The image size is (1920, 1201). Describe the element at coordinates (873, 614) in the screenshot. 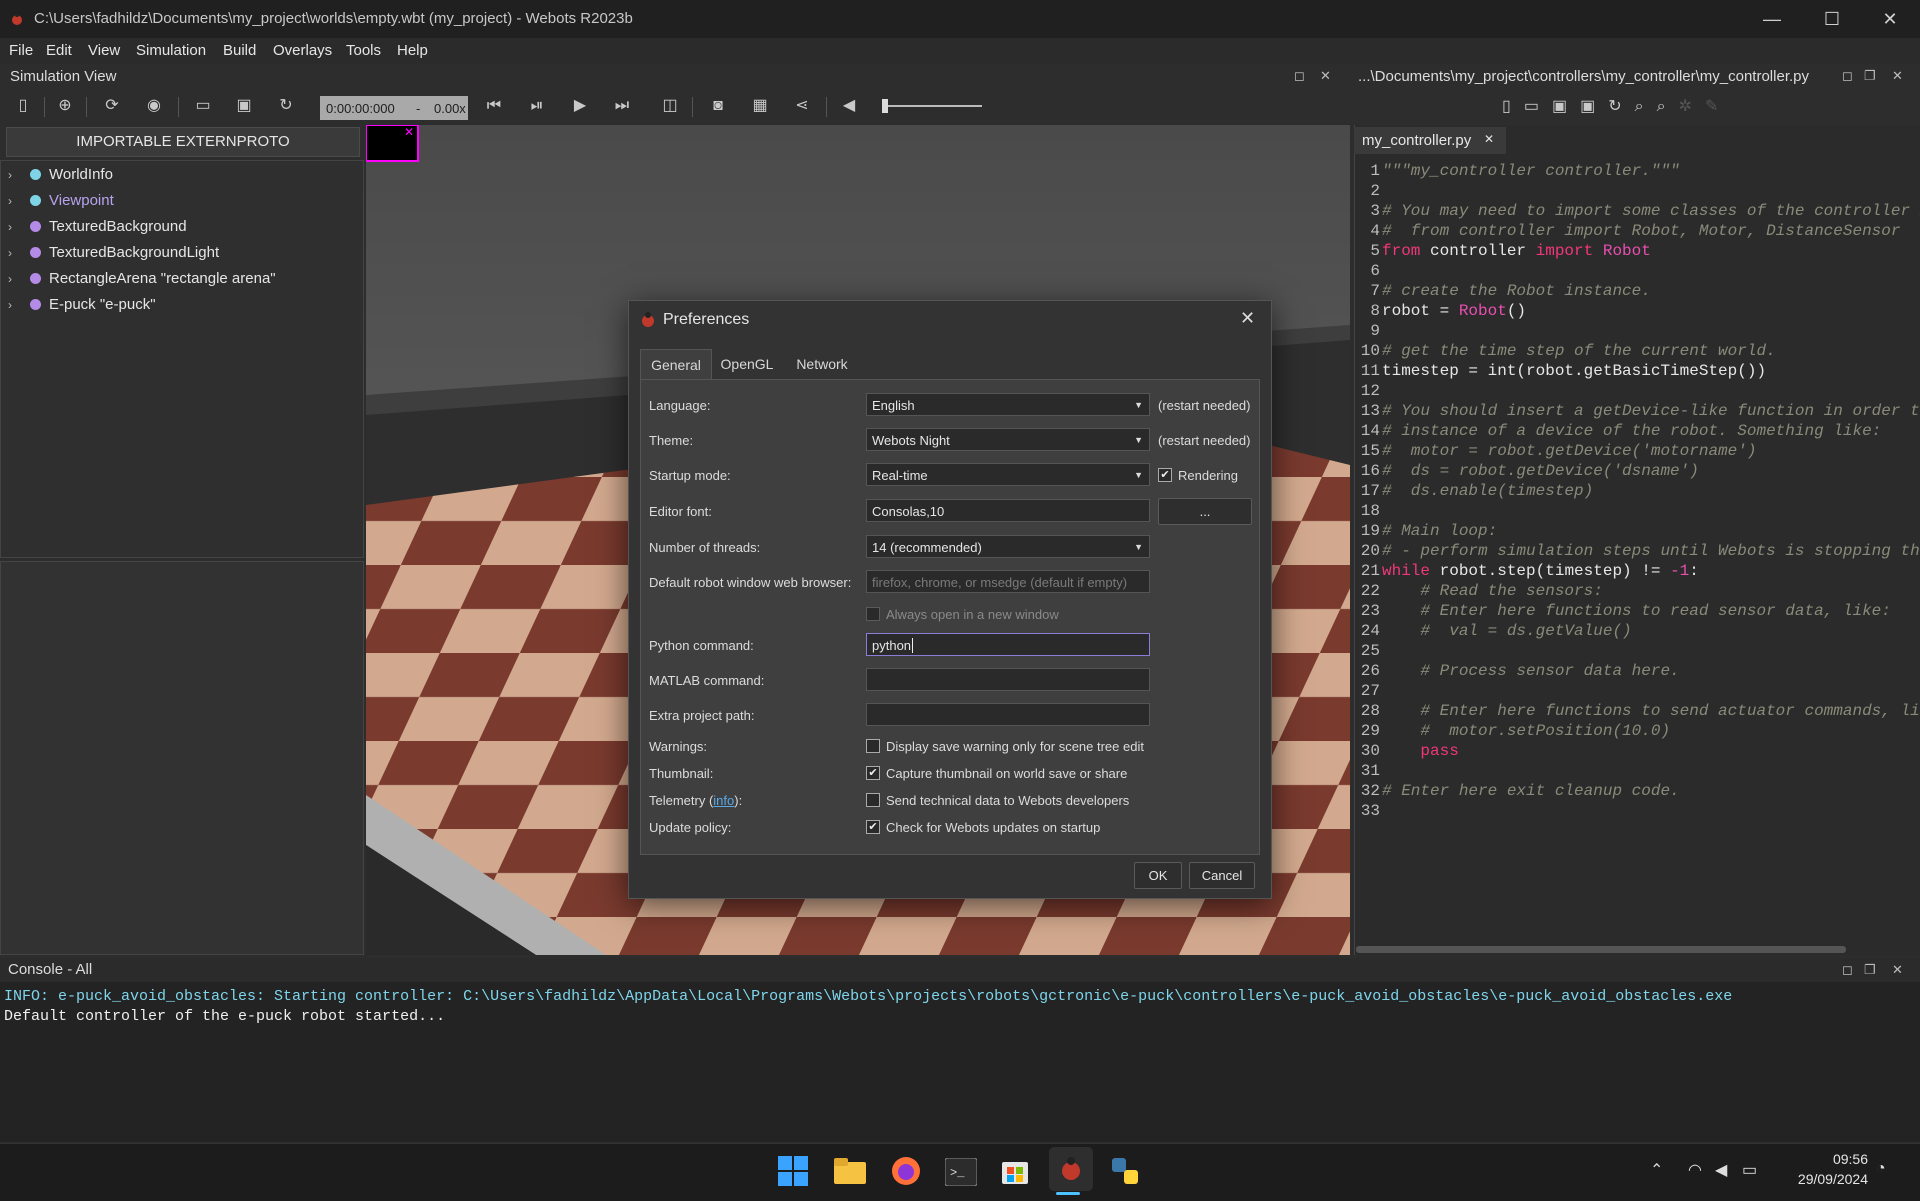

I see `new-window-checkbox` at that location.